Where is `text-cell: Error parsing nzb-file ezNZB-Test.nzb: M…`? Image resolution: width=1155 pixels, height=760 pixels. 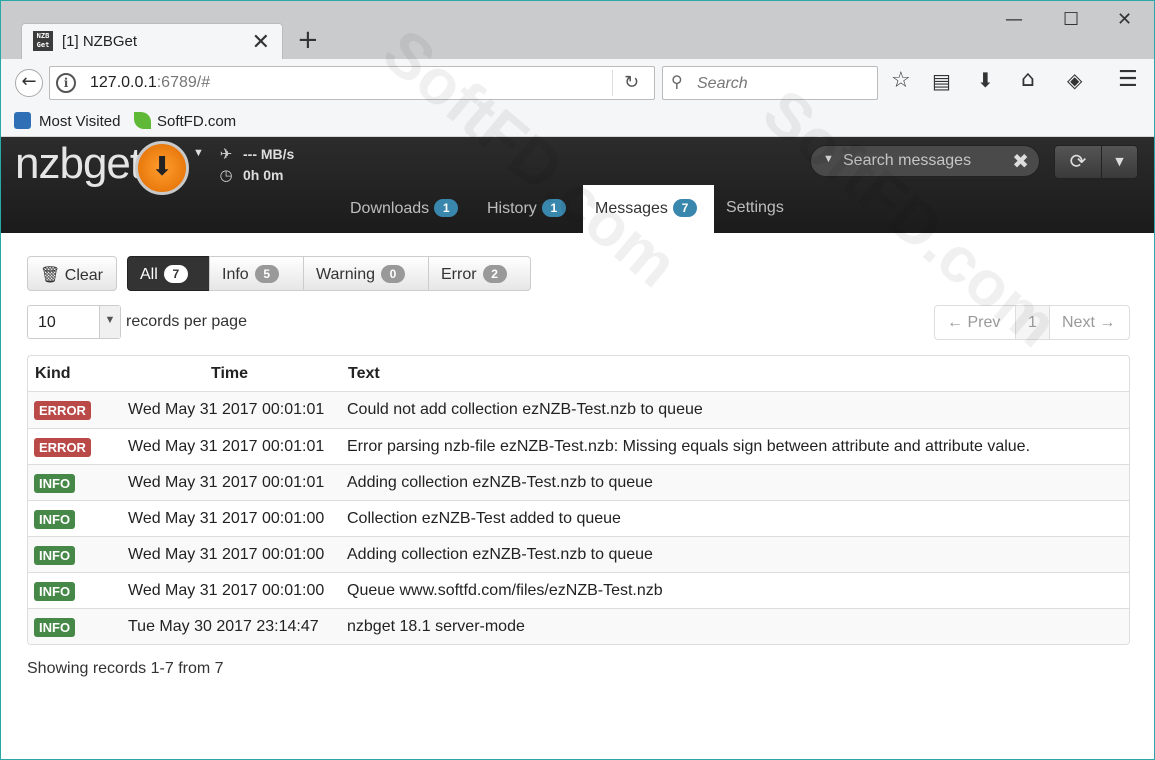
text-cell: Error parsing nzb-file ezNZB-Test.nzb: M… is located at coordinates (689, 446).